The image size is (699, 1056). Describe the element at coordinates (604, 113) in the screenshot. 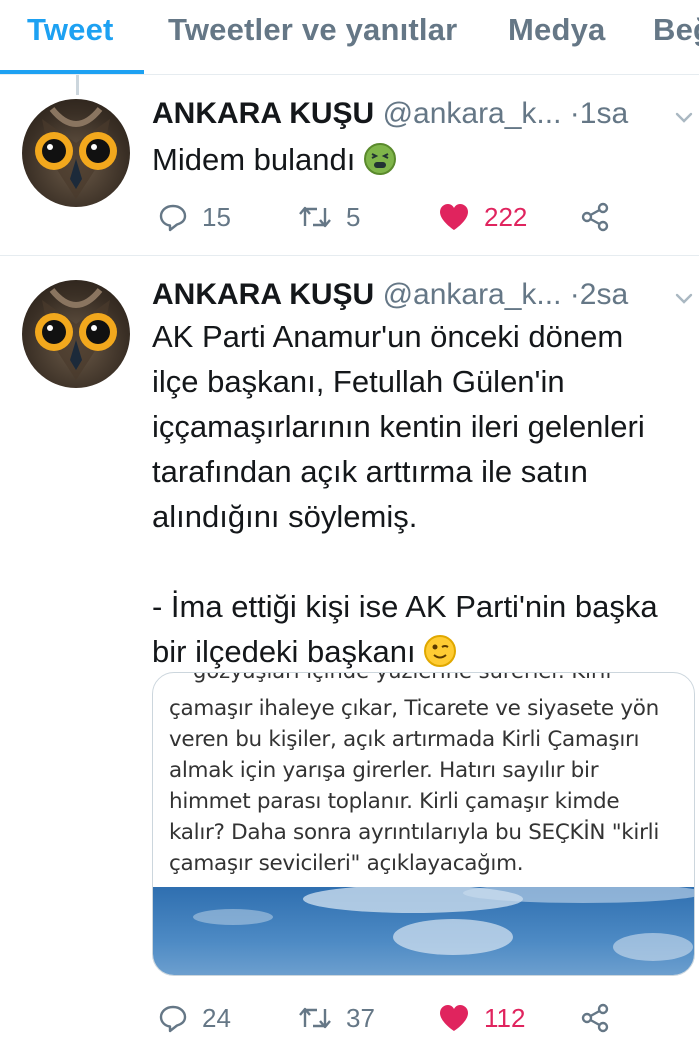

I see `tweet-time: 1sa` at that location.